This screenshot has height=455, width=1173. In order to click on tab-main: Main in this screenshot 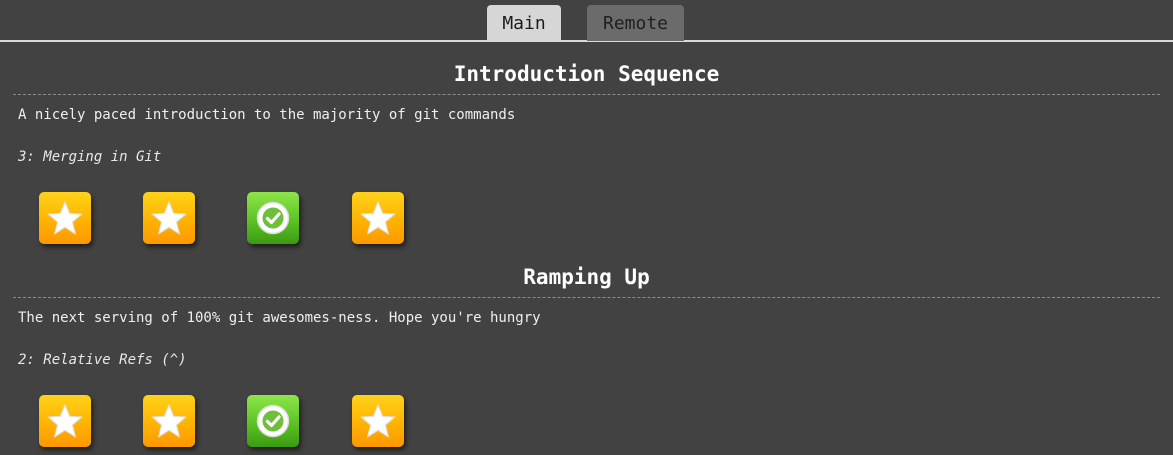, I will do `click(524, 23)`.